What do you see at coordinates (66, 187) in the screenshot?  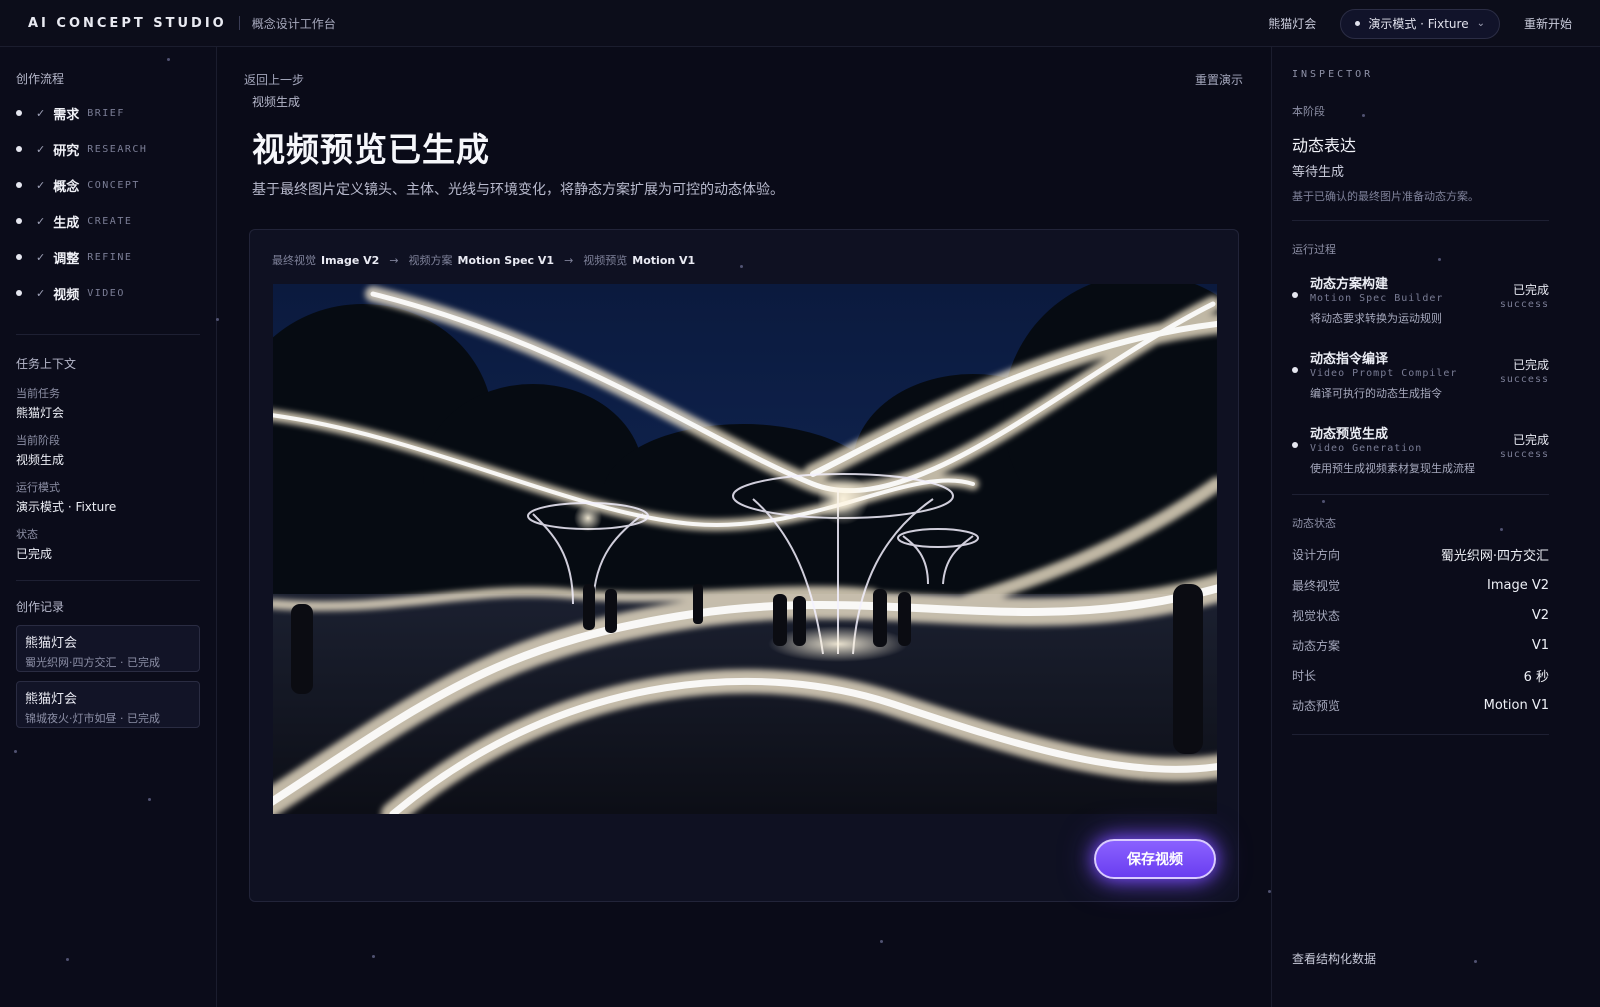 I see `step-label: 概念` at bounding box center [66, 187].